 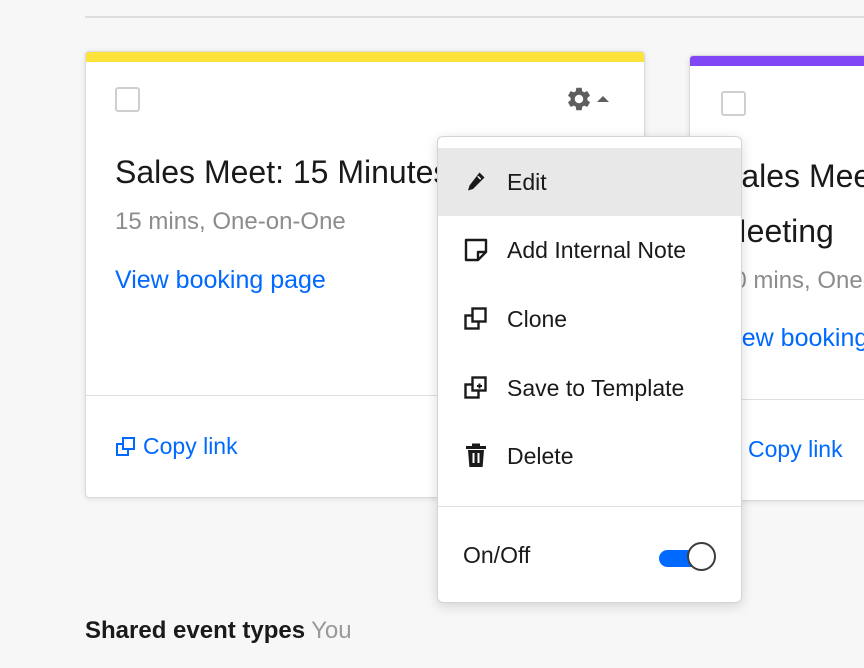 What do you see at coordinates (220, 280) in the screenshot?
I see `view-booking-page-link: View booking page` at bounding box center [220, 280].